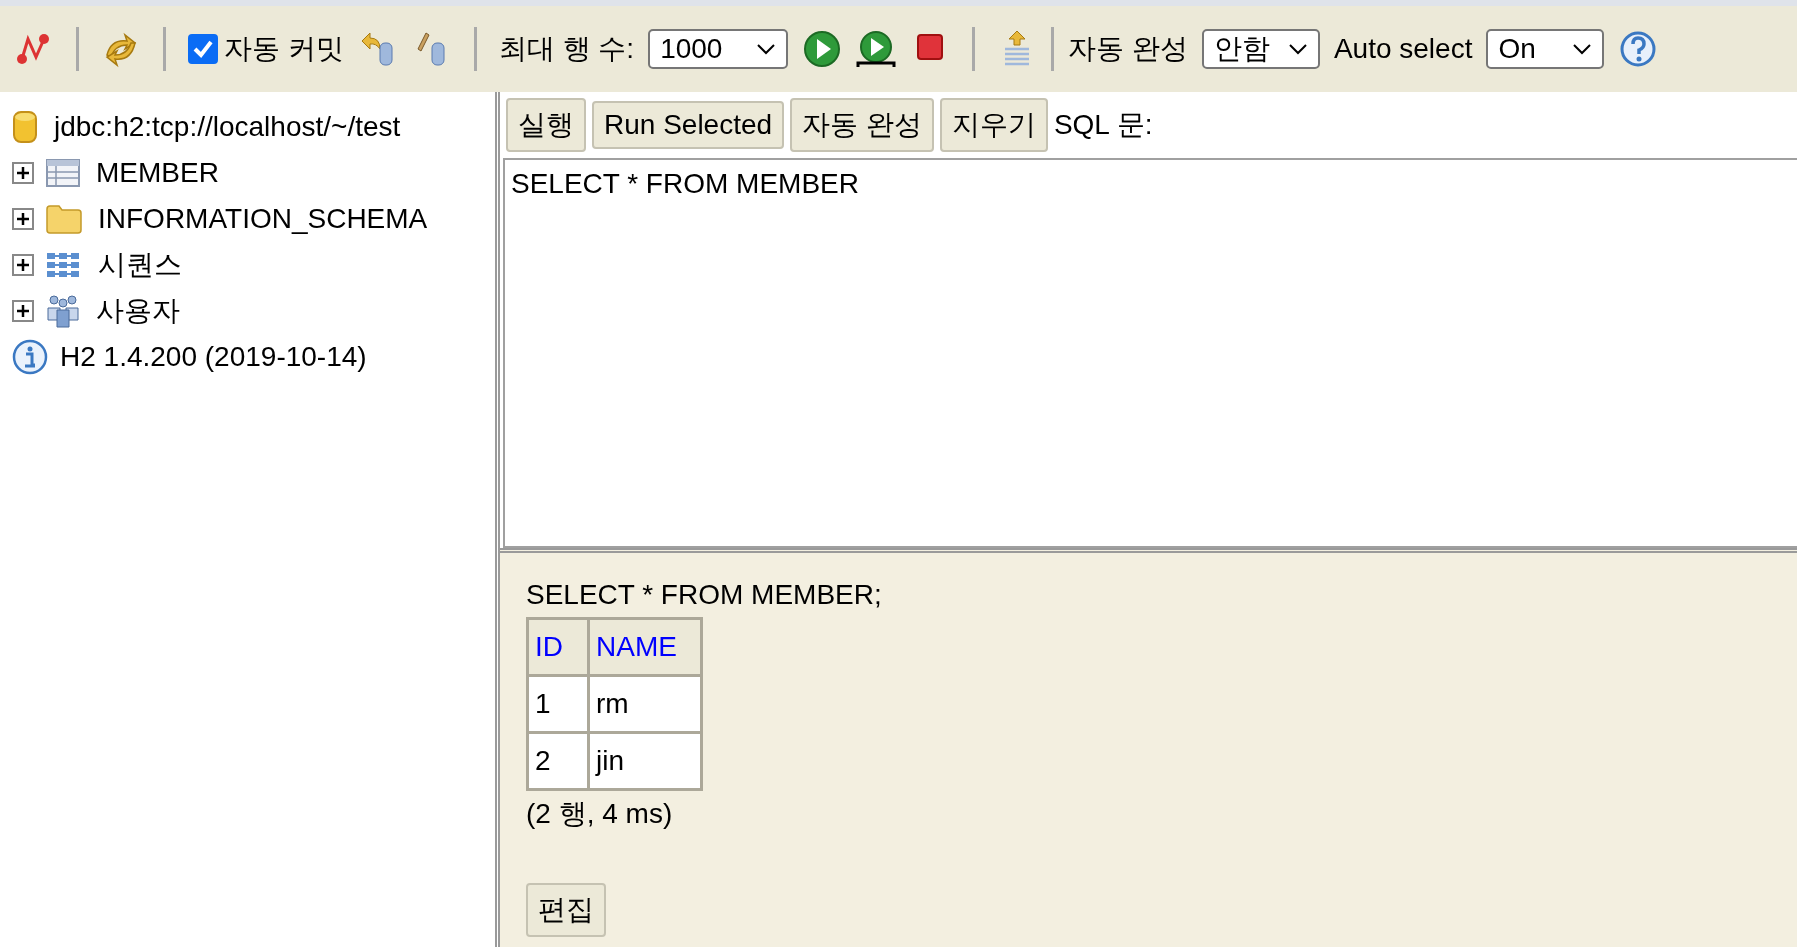 This screenshot has width=1797, height=947. What do you see at coordinates (645, 704) in the screenshot?
I see `table-cell: rm` at bounding box center [645, 704].